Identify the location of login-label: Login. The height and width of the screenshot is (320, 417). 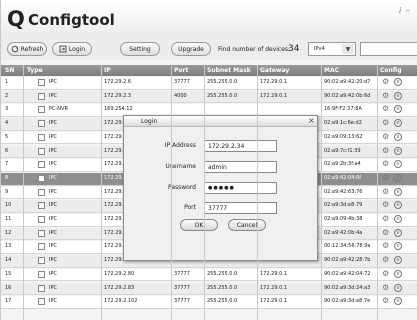
(77, 49).